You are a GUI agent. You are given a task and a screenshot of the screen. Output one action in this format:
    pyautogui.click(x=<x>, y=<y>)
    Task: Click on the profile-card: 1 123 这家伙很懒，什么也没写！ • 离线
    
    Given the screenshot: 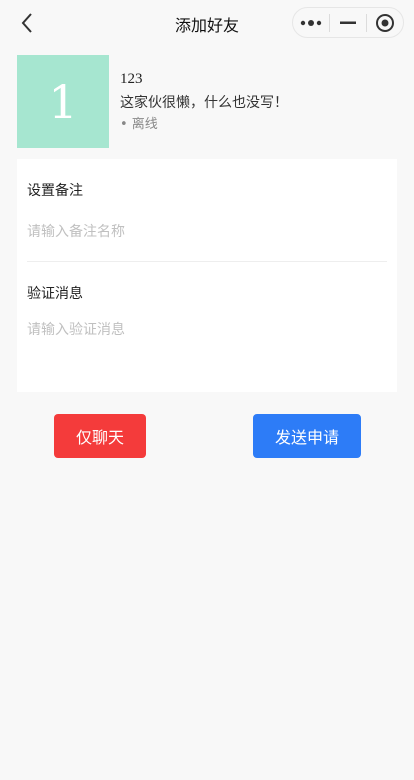 What is the action you would take?
    pyautogui.click(x=207, y=101)
    